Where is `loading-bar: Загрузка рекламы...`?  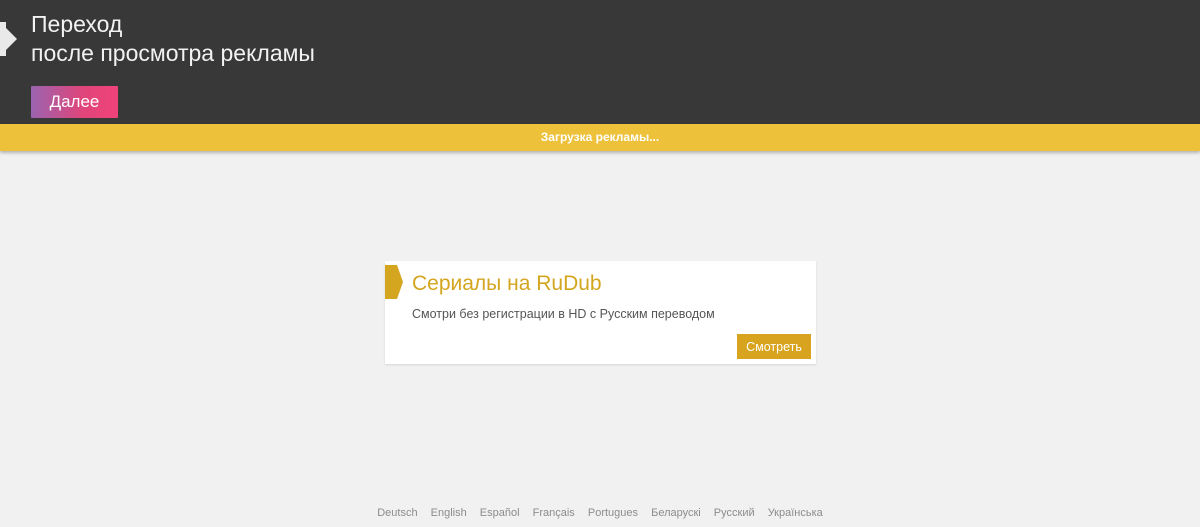
loading-bar: Загрузка рекламы... is located at coordinates (600, 137).